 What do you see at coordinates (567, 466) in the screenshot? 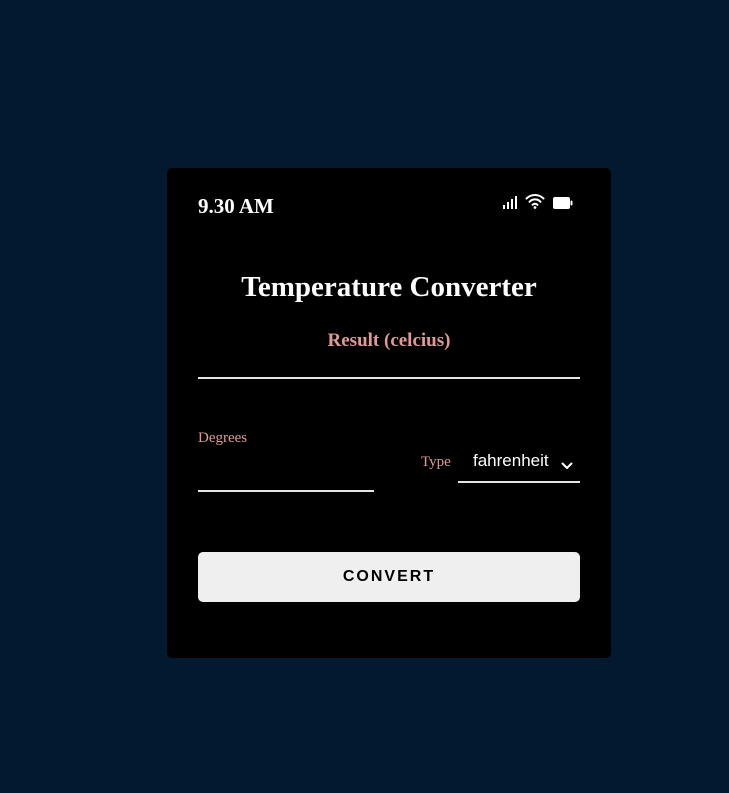
I see `chevron-down-icon` at bounding box center [567, 466].